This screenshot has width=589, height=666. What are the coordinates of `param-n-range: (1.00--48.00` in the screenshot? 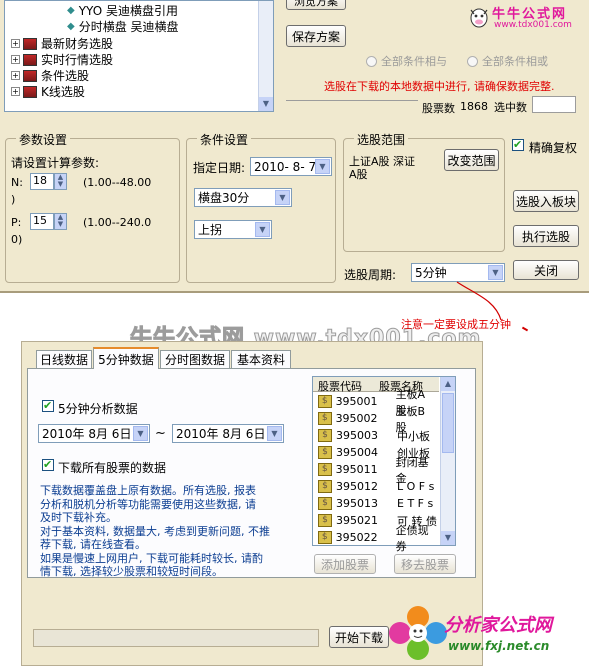 It's located at (117, 182).